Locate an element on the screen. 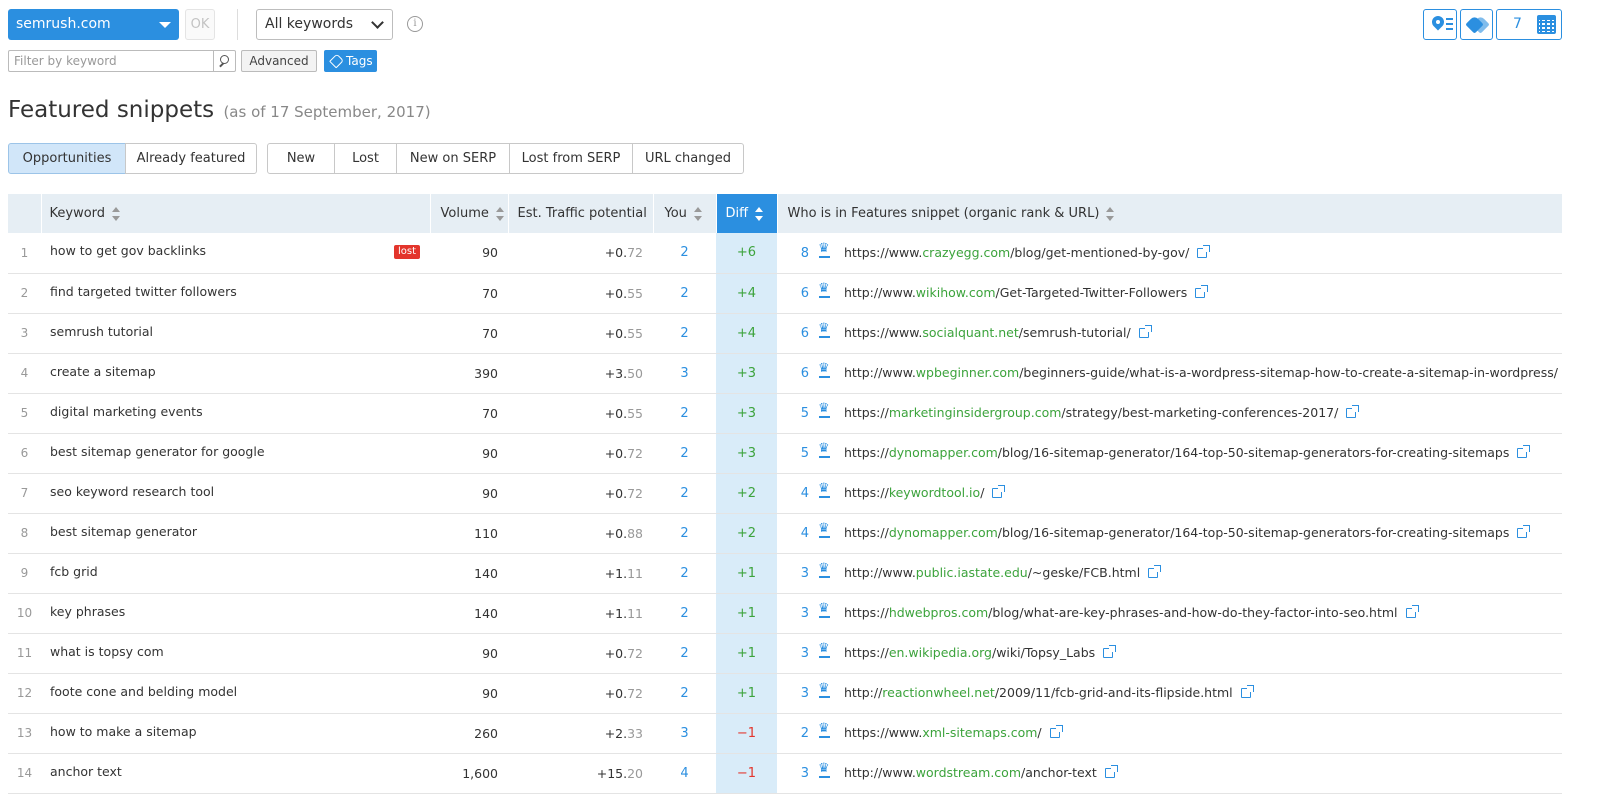 This screenshot has width=1608, height=811. col-header-you: You is located at coordinates (684, 213).